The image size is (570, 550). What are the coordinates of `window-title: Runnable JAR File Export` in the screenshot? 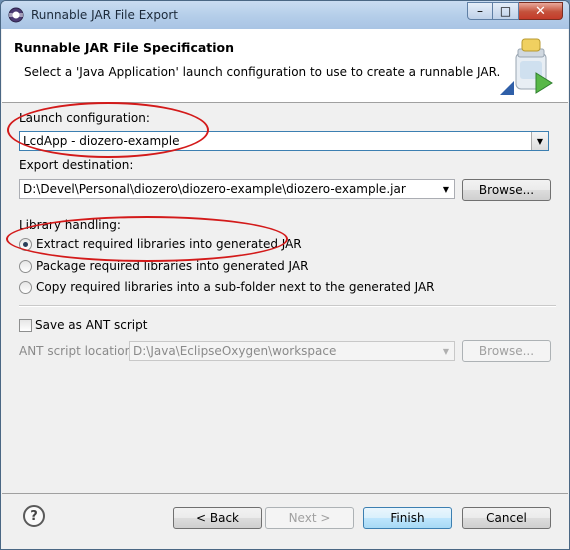 It's located at (104, 15).